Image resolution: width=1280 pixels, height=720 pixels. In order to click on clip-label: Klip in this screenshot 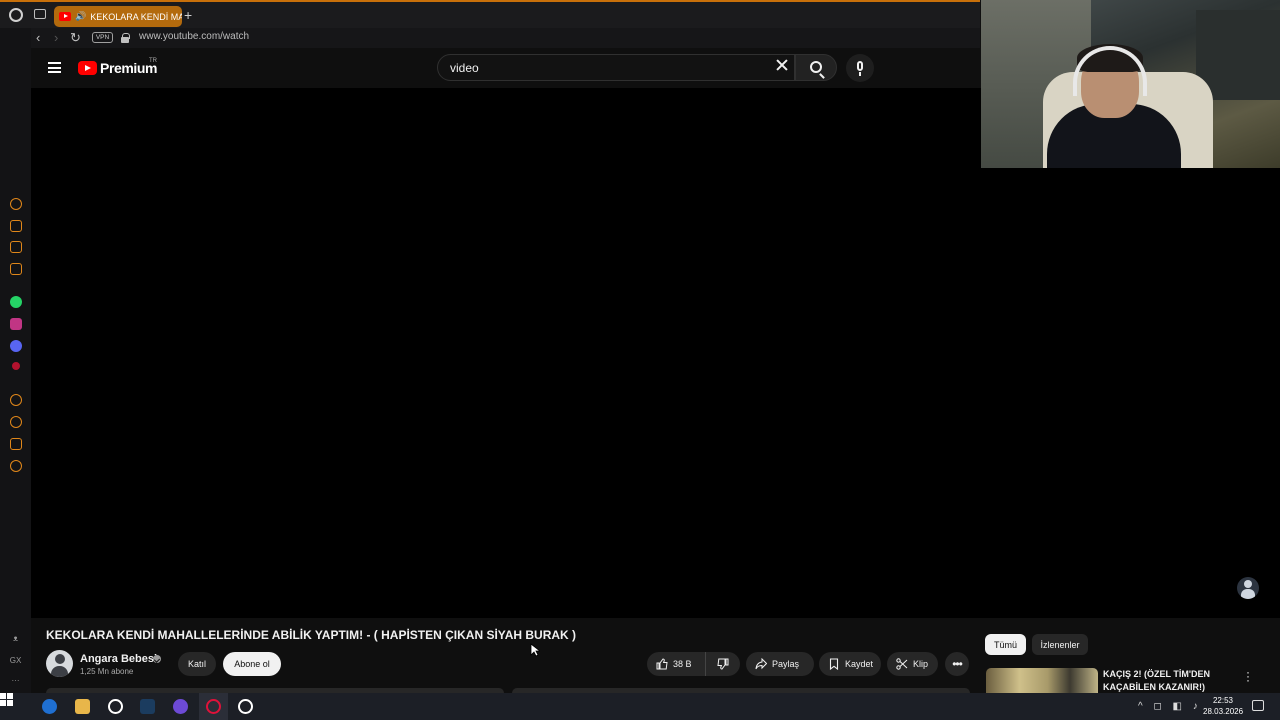, I will do `click(921, 664)`.